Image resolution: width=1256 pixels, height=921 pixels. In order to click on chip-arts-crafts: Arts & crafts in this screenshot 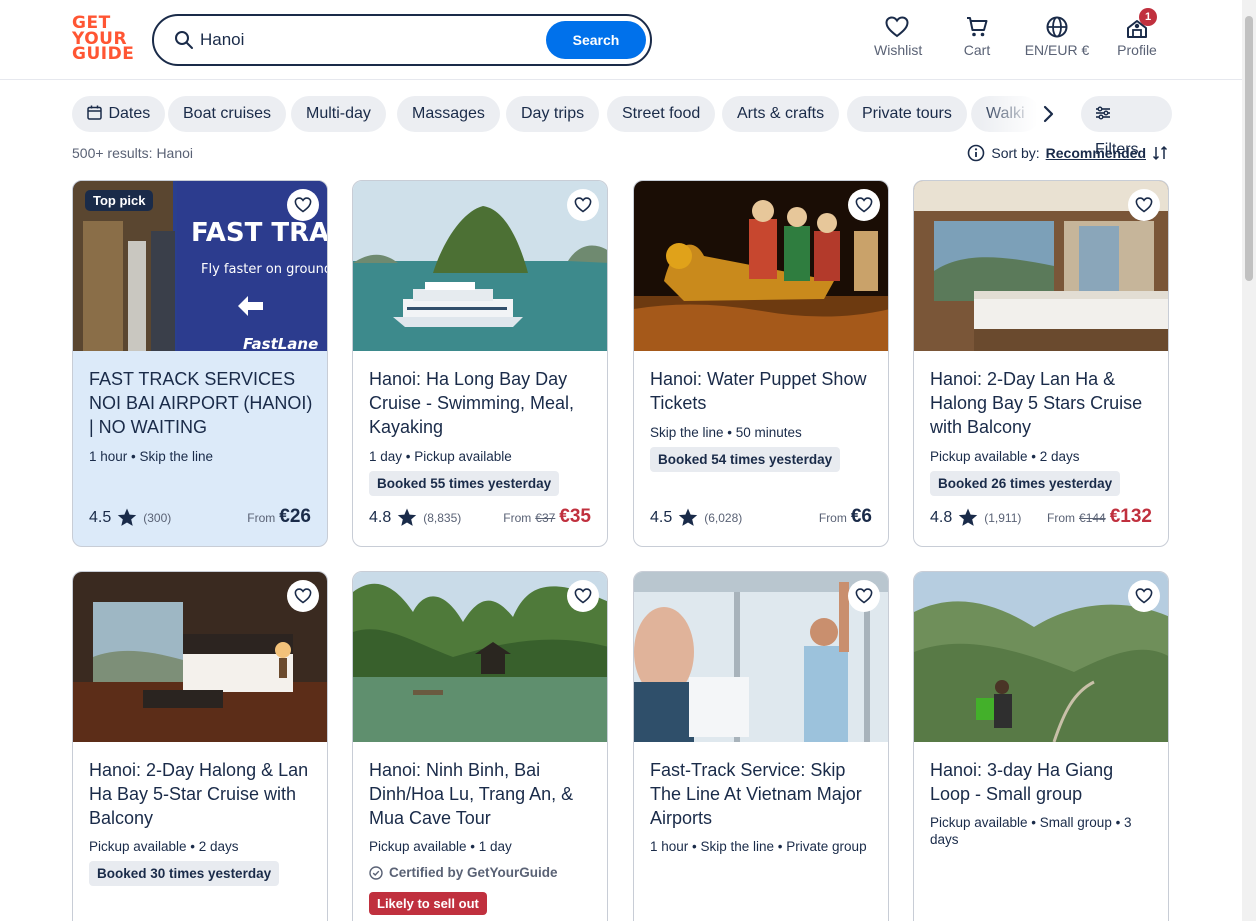, I will do `click(781, 114)`.